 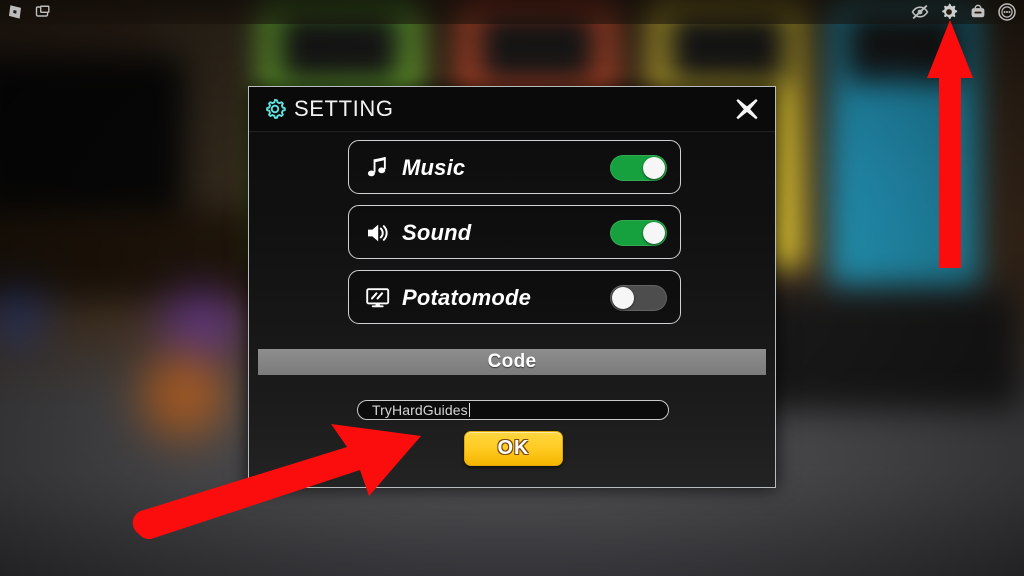 What do you see at coordinates (638, 233) in the screenshot?
I see `toggle-sound` at bounding box center [638, 233].